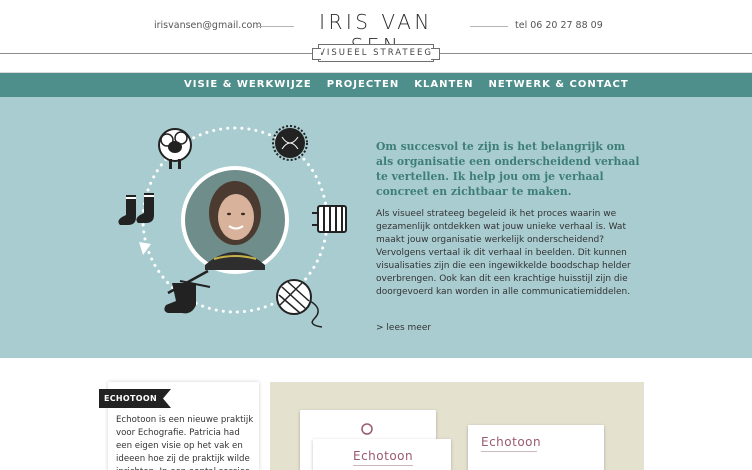 The height and width of the screenshot is (470, 752). I want to click on socks-icon, so click(136, 209).